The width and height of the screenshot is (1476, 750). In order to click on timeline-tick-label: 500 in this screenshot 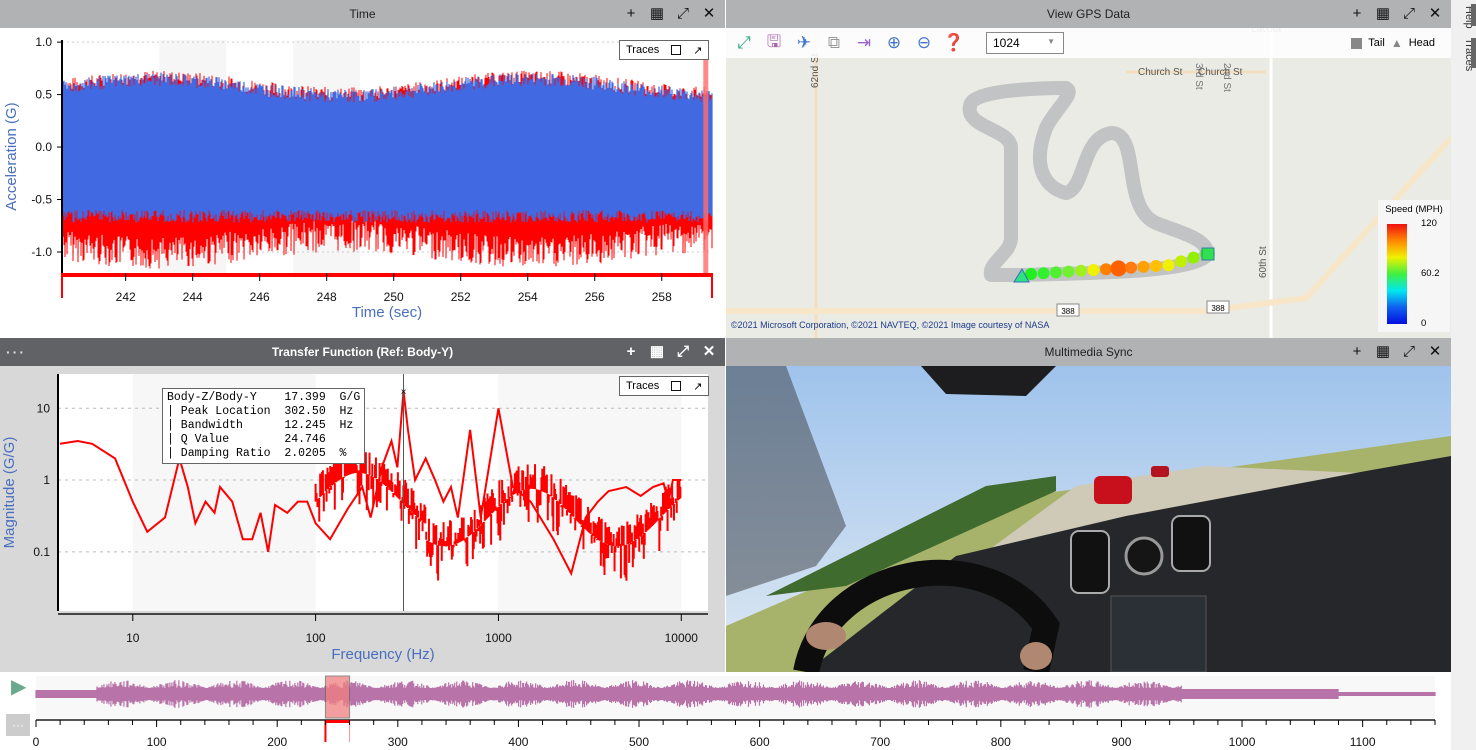, I will do `click(639, 742)`.